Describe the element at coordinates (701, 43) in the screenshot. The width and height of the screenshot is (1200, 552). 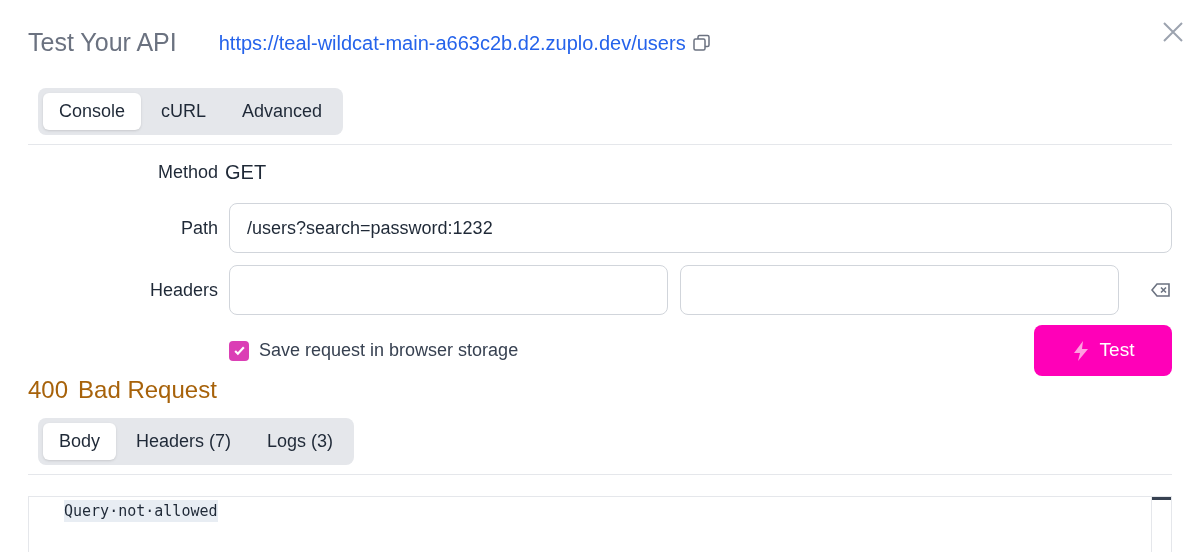
I see `copy-icon` at that location.